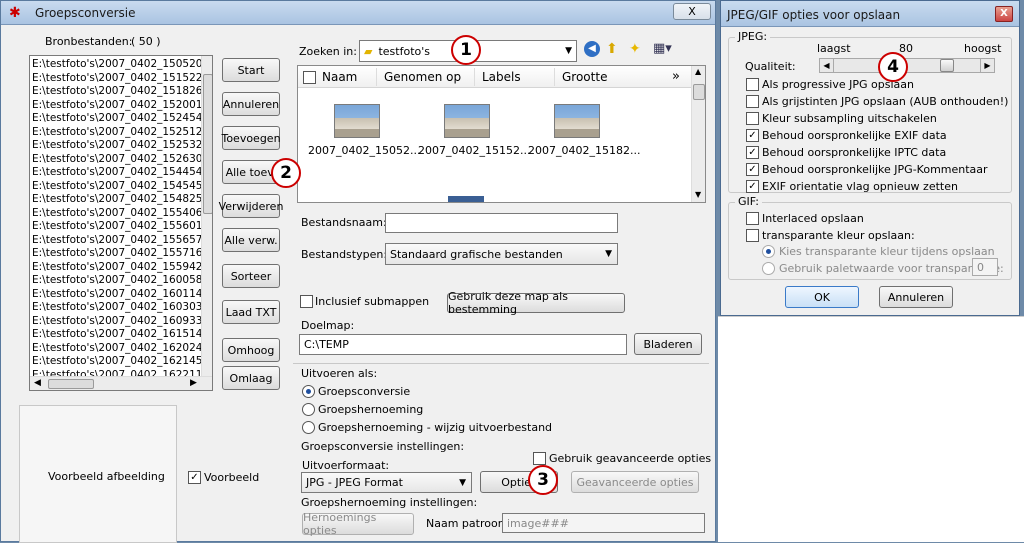 This screenshot has height=543, width=1024. What do you see at coordinates (603, 523) in the screenshot?
I see `name-pattern-input: image###` at bounding box center [603, 523].